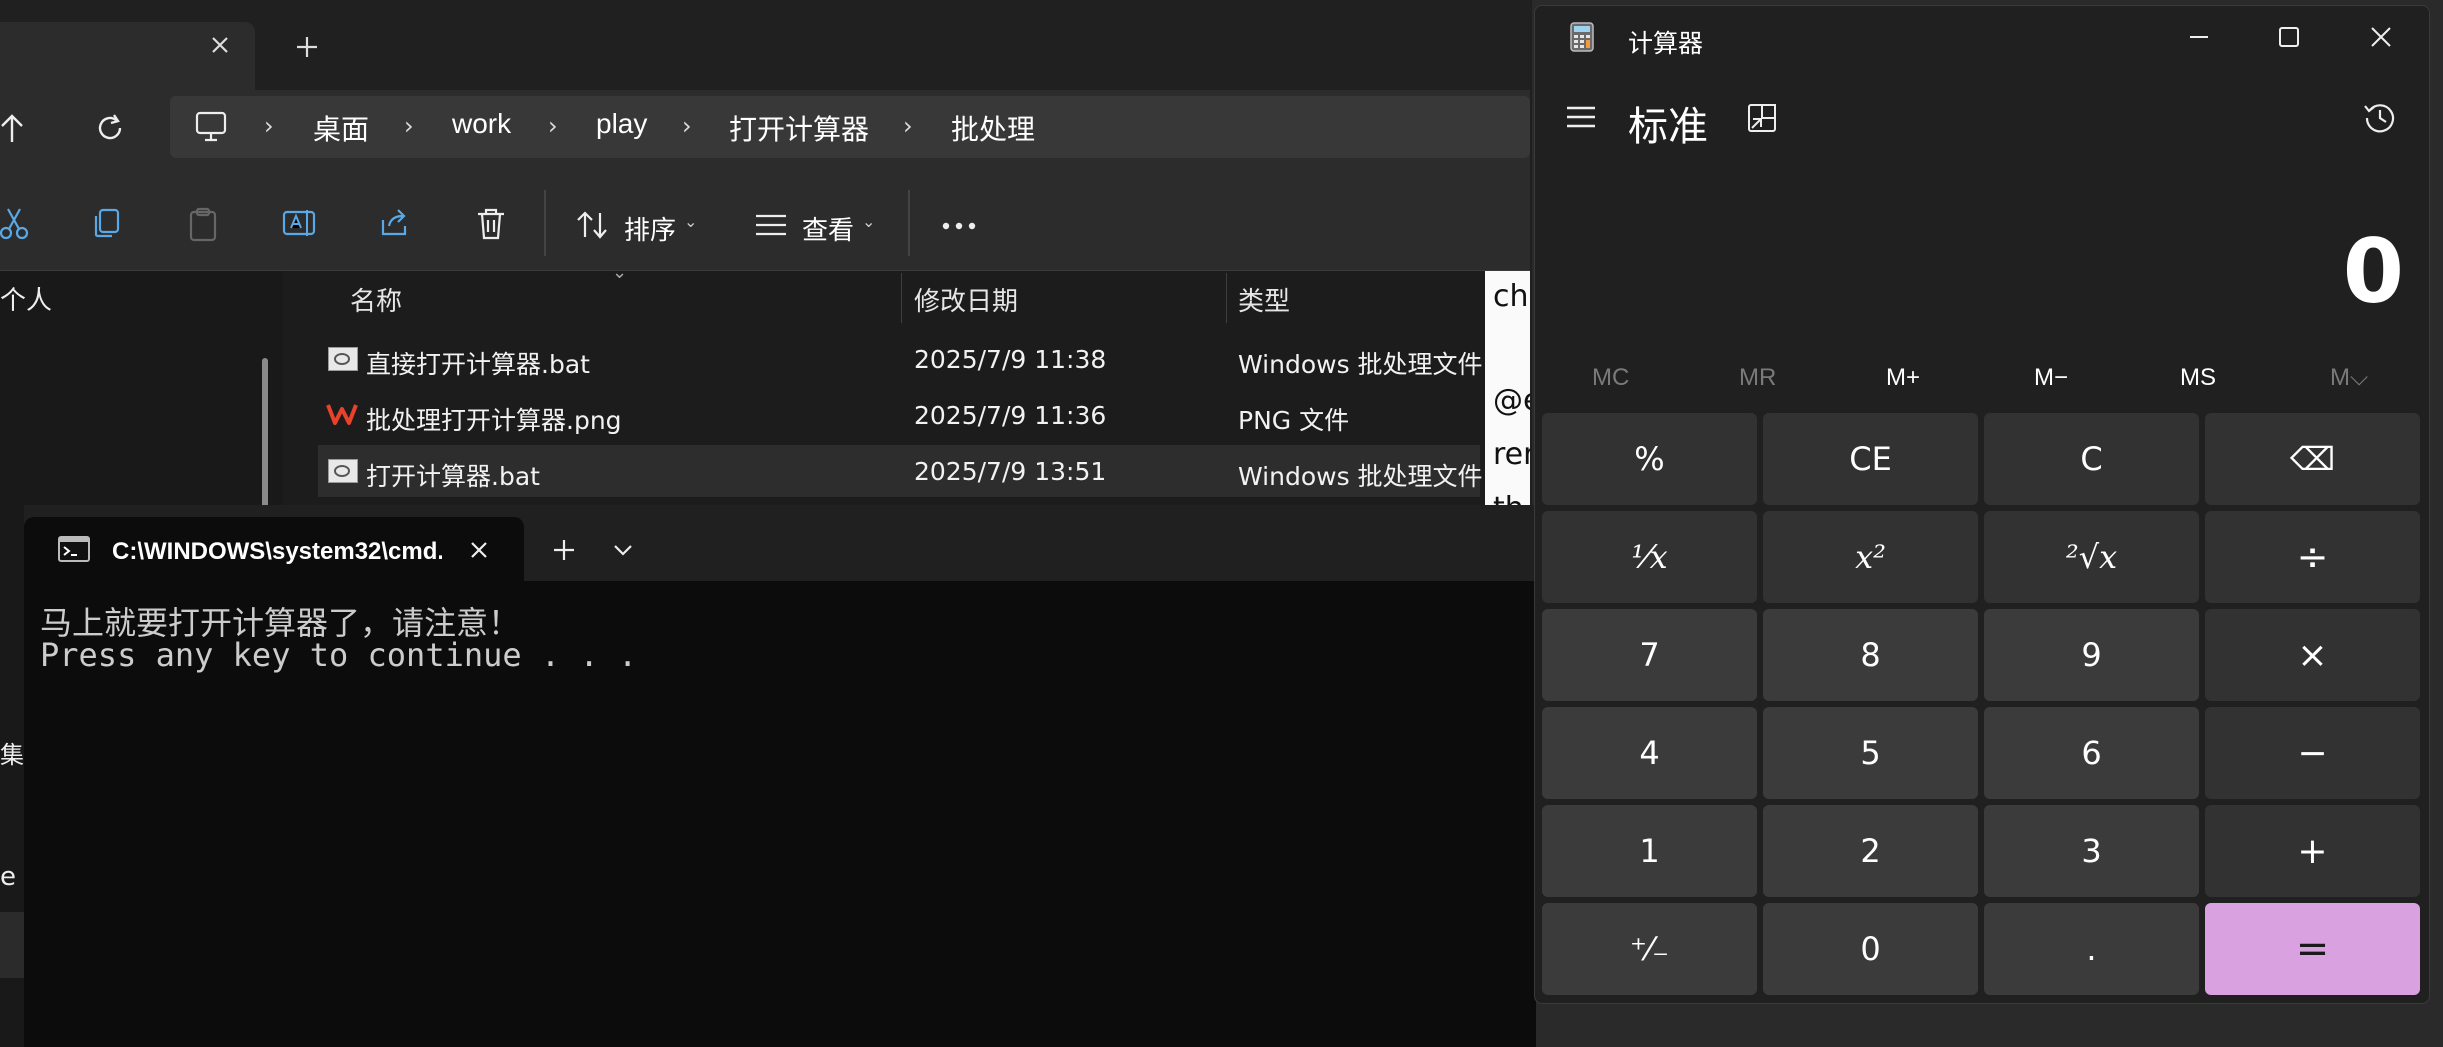  Describe the element at coordinates (2091, 655) in the screenshot. I see `digit-9-button: 9` at that location.